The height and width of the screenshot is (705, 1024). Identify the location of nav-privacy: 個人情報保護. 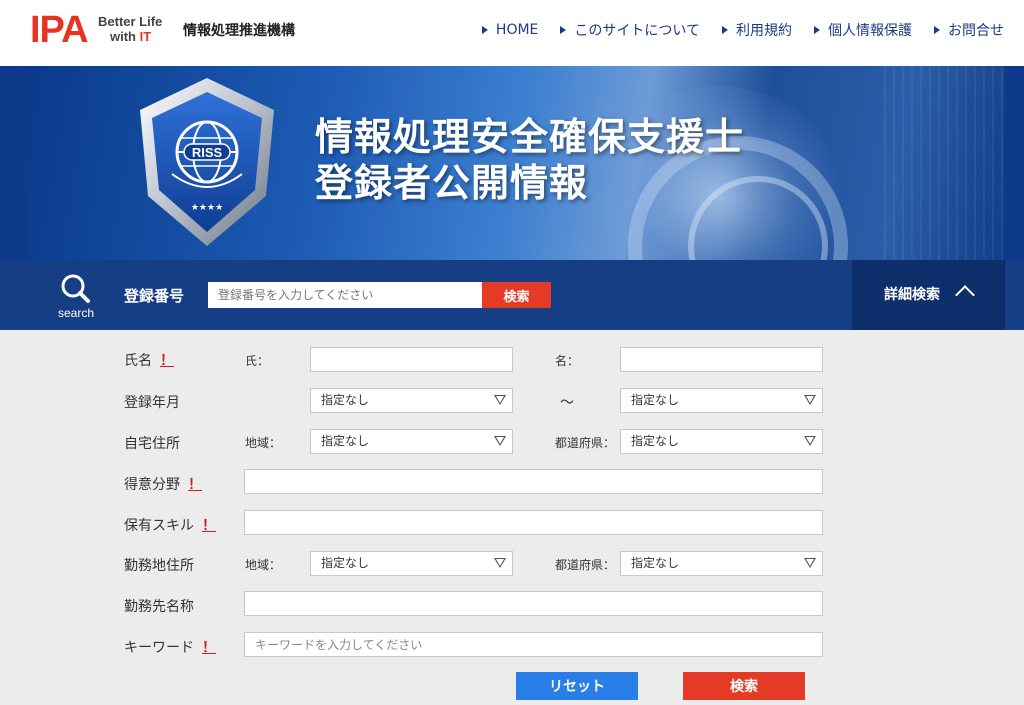
(863, 30).